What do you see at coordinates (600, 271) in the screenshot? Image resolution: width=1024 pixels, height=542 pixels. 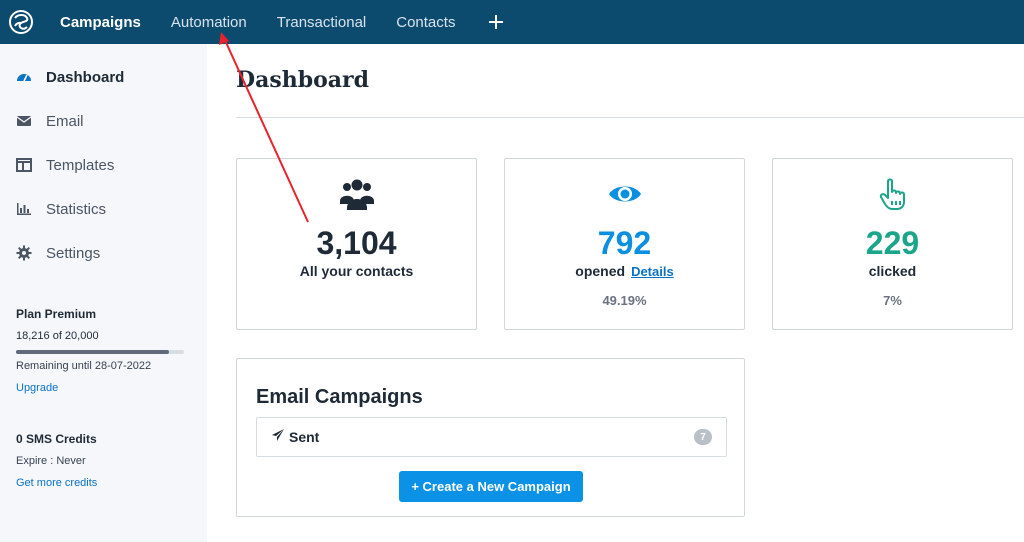 I see `stat-label: opened` at bounding box center [600, 271].